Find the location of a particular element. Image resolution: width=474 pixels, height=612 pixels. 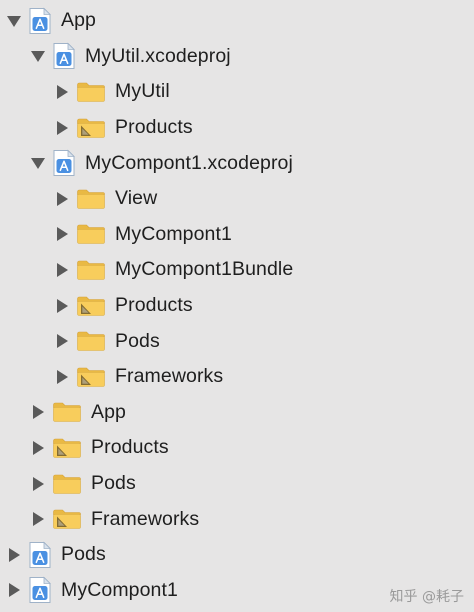

tree-item-label: MyCompont1.xcodeproj is located at coordinates (189, 162).